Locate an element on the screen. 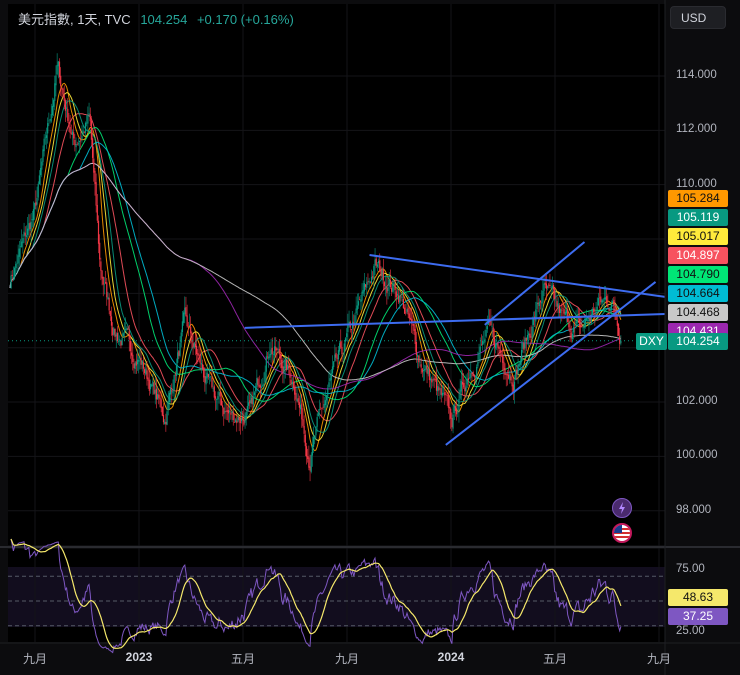  lightning-icon is located at coordinates (622, 508).